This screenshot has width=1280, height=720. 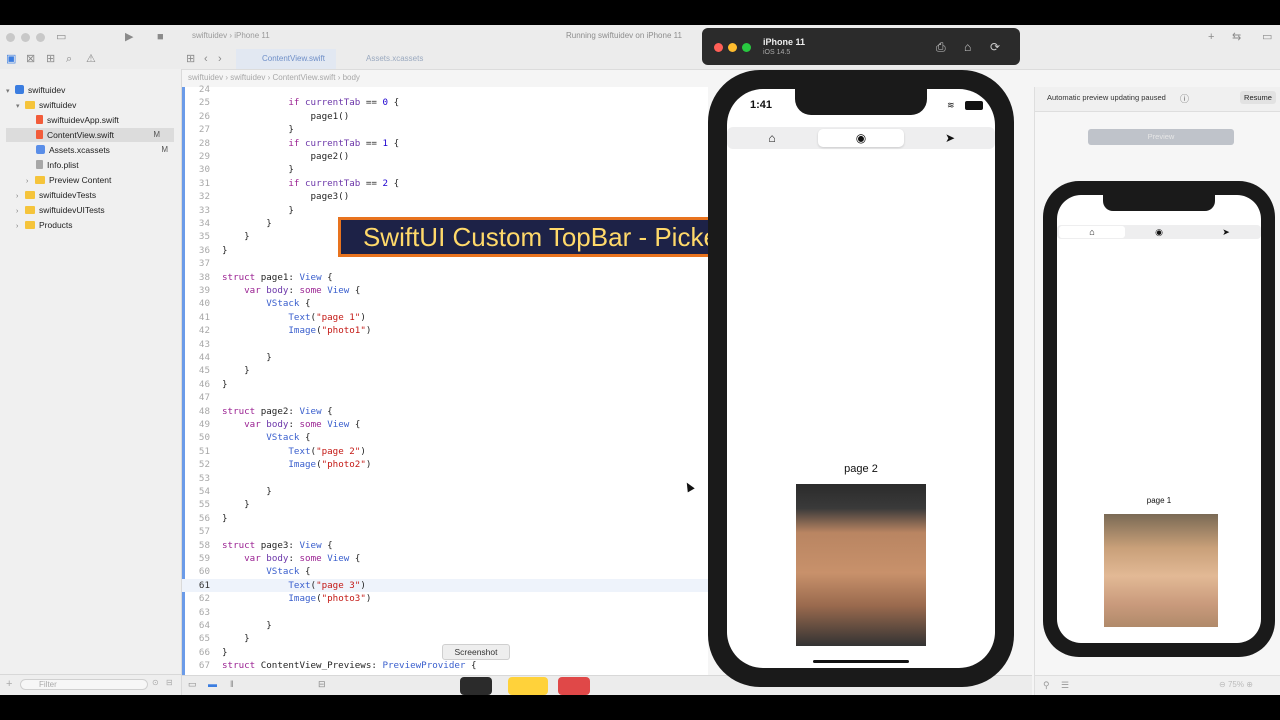 What do you see at coordinates (1046, 685) in the screenshot?
I see `pin-icon: ⚲` at bounding box center [1046, 685].